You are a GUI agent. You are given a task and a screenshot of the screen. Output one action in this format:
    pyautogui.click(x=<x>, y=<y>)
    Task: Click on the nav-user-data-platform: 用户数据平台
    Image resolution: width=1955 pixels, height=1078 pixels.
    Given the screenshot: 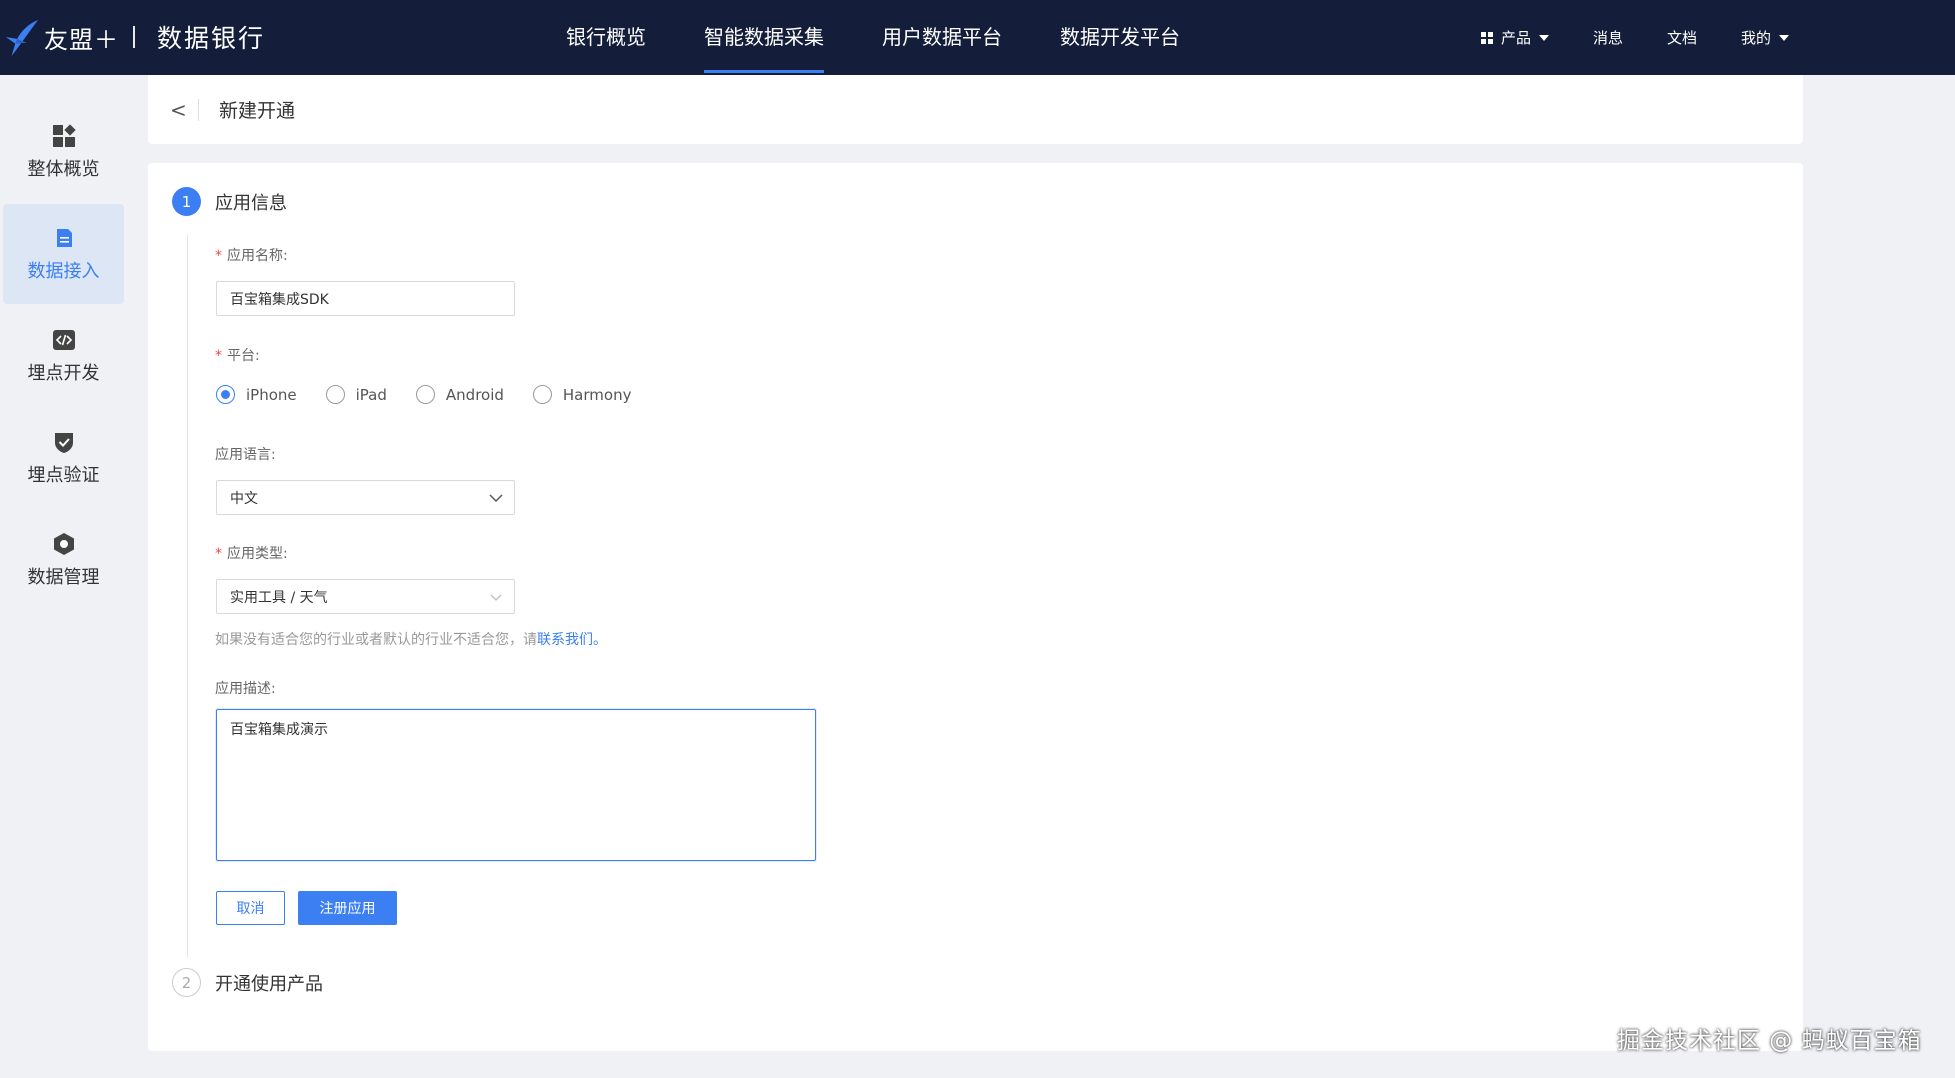 What is the action you would take?
    pyautogui.click(x=942, y=37)
    